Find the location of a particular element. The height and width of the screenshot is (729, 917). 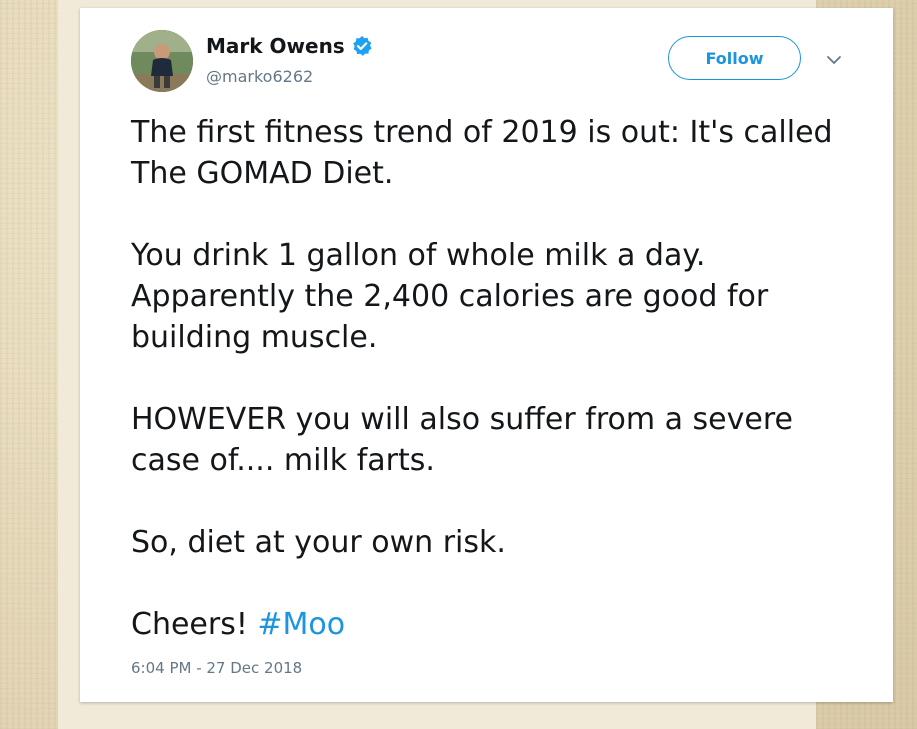

hashtag-link: #Moo is located at coordinates (301, 624).